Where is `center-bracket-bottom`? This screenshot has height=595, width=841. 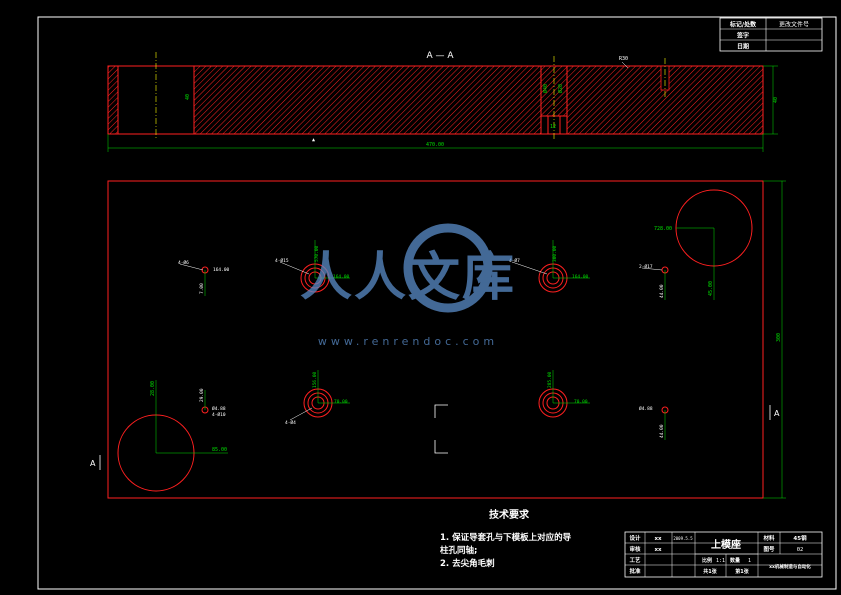
center-bracket-bottom is located at coordinates (441, 447).